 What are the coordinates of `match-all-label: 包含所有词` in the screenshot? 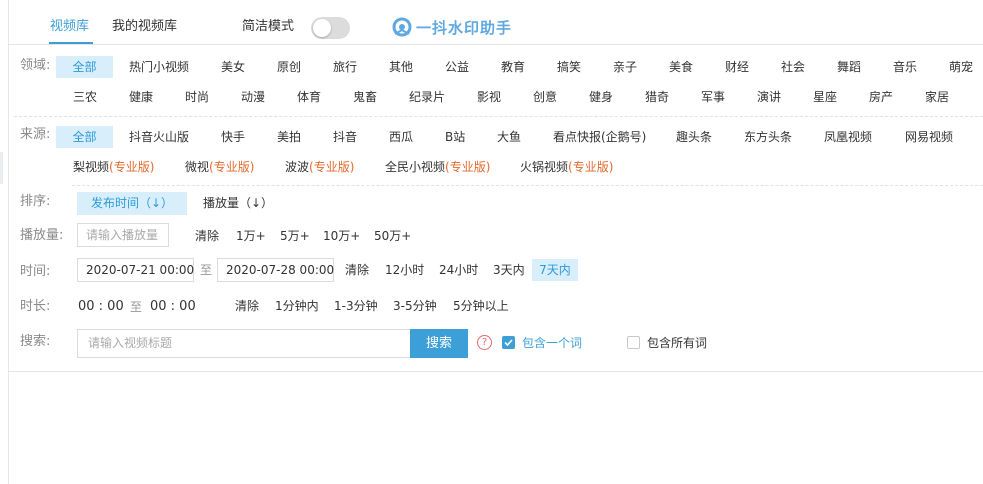 It's located at (677, 343).